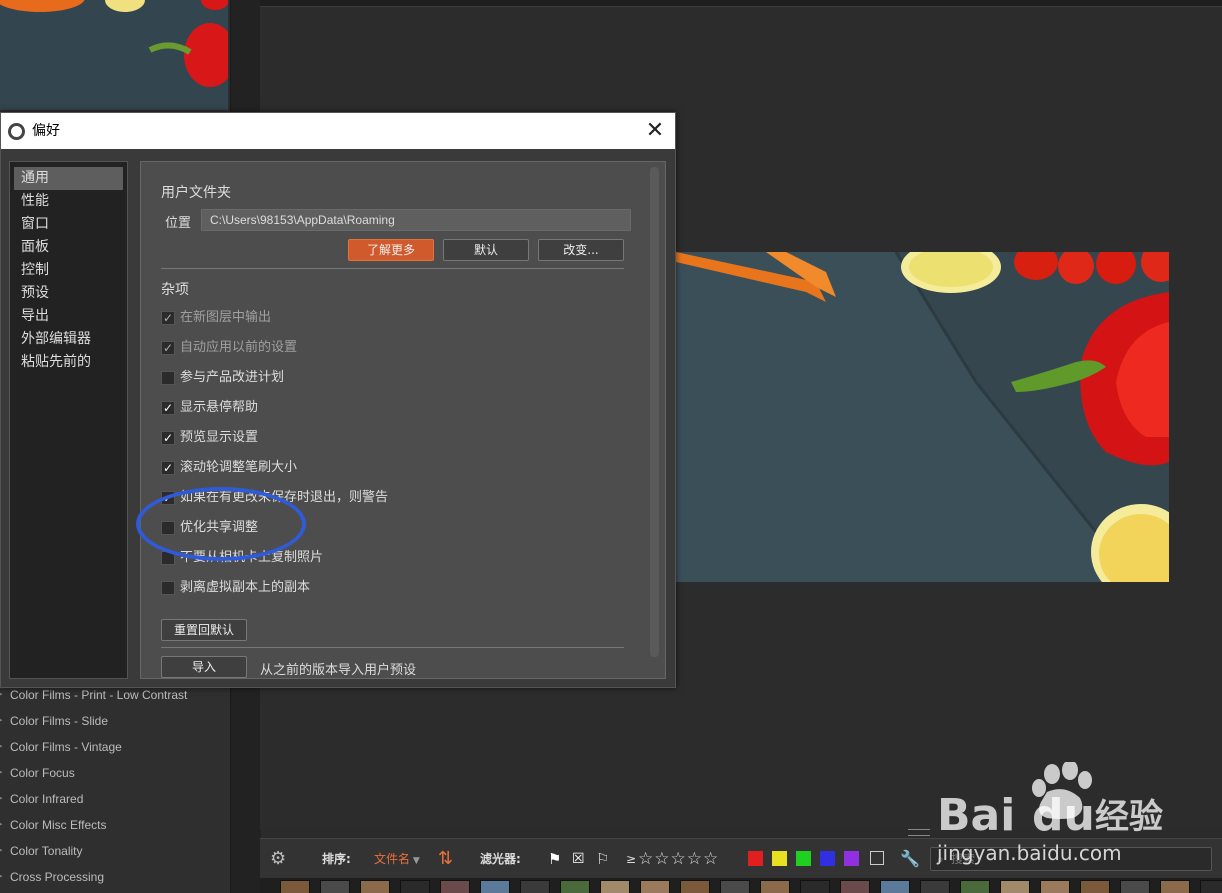 This screenshot has width=1222, height=893. Describe the element at coordinates (68, 362) in the screenshot. I see `nav-item-paste-previous: 粘贴先前的` at that location.